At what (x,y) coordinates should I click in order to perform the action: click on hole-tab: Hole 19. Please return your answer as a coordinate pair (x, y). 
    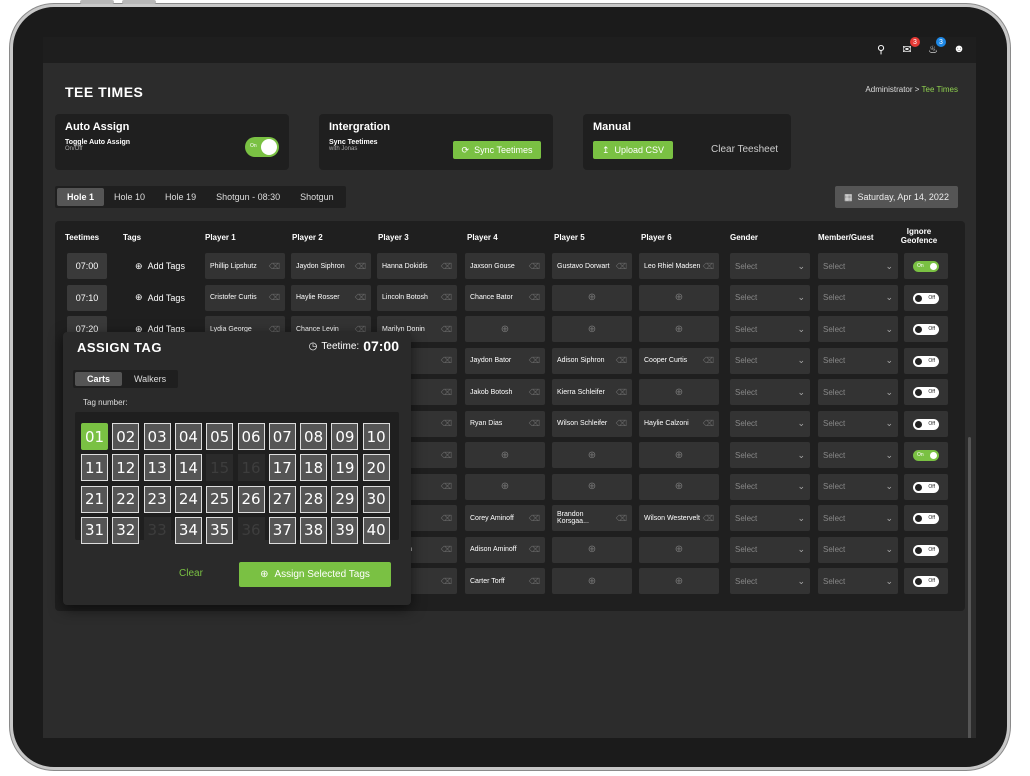
    Looking at the image, I should click on (180, 197).